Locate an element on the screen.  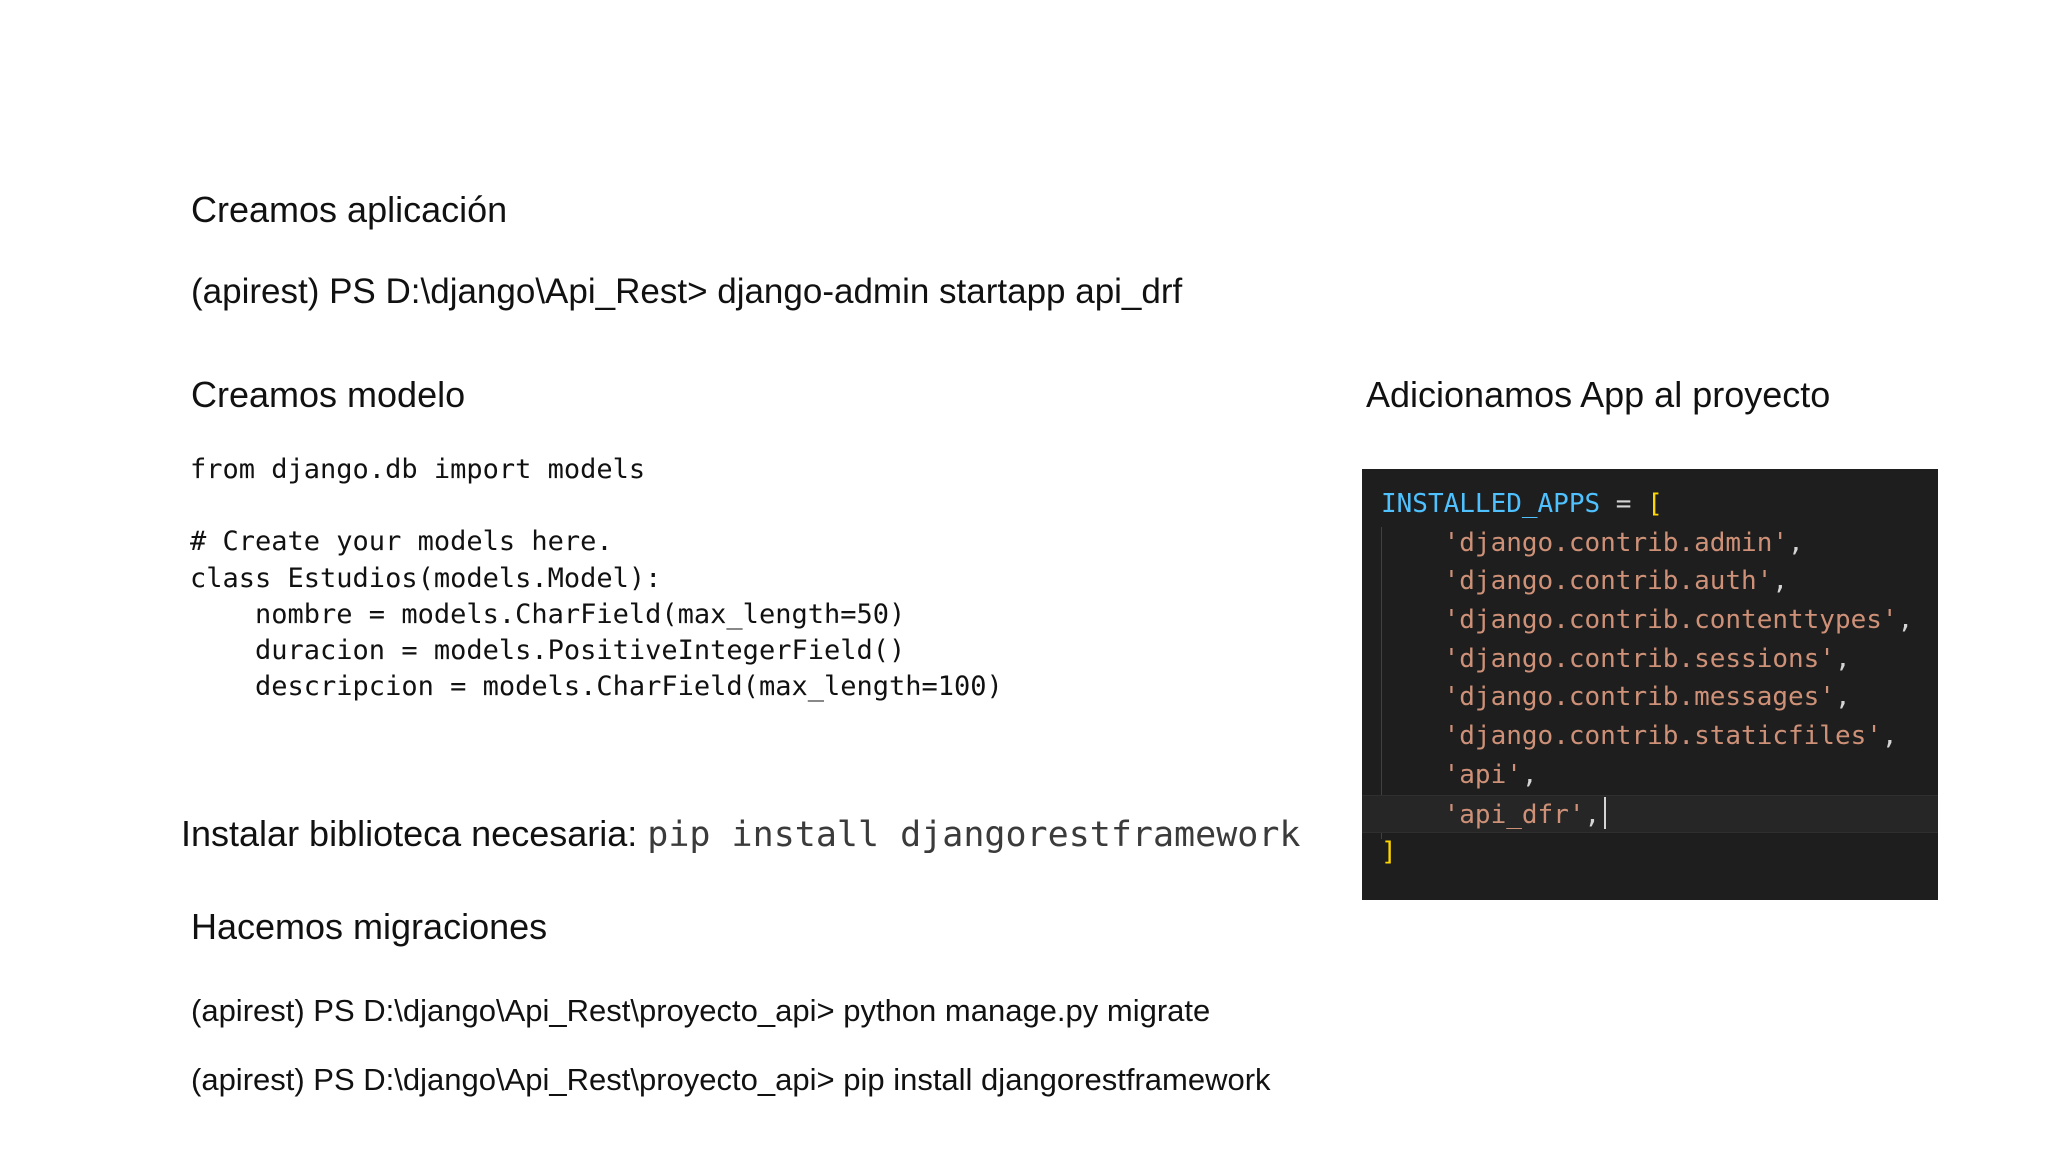
editor-line-app: 'api', is located at coordinates (1490, 774).